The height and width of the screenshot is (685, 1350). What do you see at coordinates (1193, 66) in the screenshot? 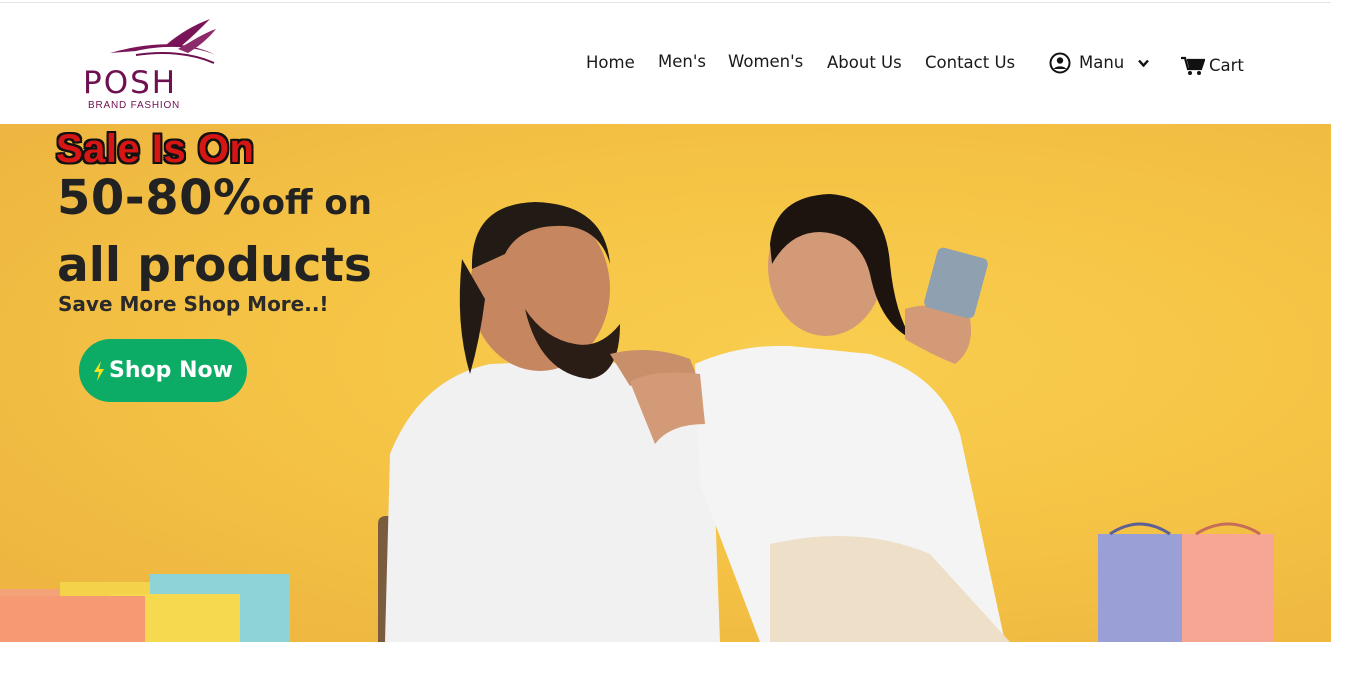
I see `cart-icon` at bounding box center [1193, 66].